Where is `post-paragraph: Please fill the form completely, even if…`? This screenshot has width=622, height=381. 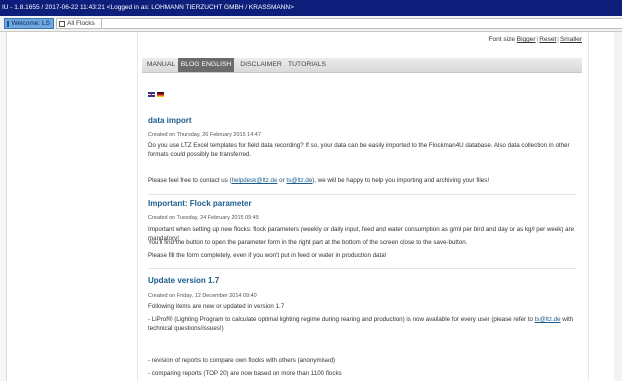 post-paragraph: Please fill the form completely, even if… is located at coordinates (267, 255).